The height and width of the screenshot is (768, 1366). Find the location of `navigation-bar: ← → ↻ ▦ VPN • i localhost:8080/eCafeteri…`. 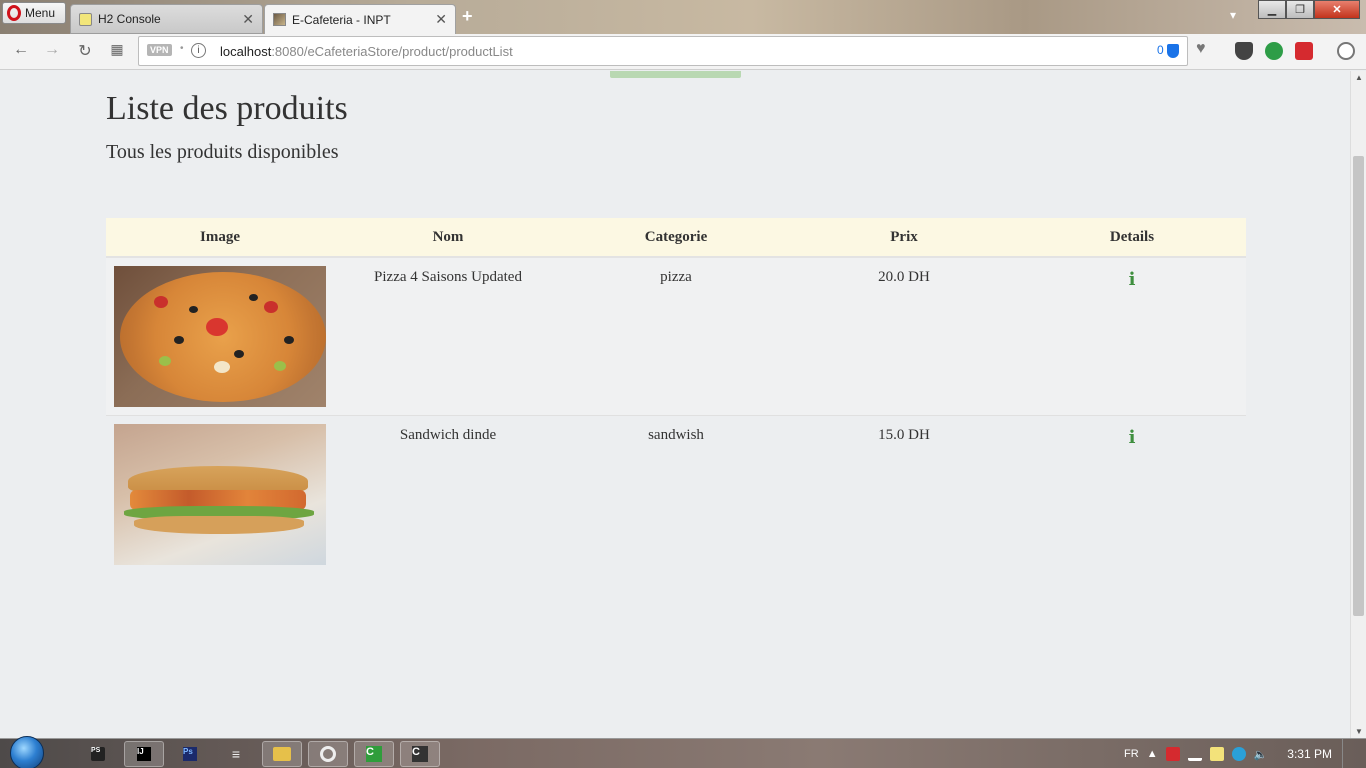

navigation-bar: ← → ↻ ▦ VPN • i localhost:8080/eCafeteri… is located at coordinates (683, 52).